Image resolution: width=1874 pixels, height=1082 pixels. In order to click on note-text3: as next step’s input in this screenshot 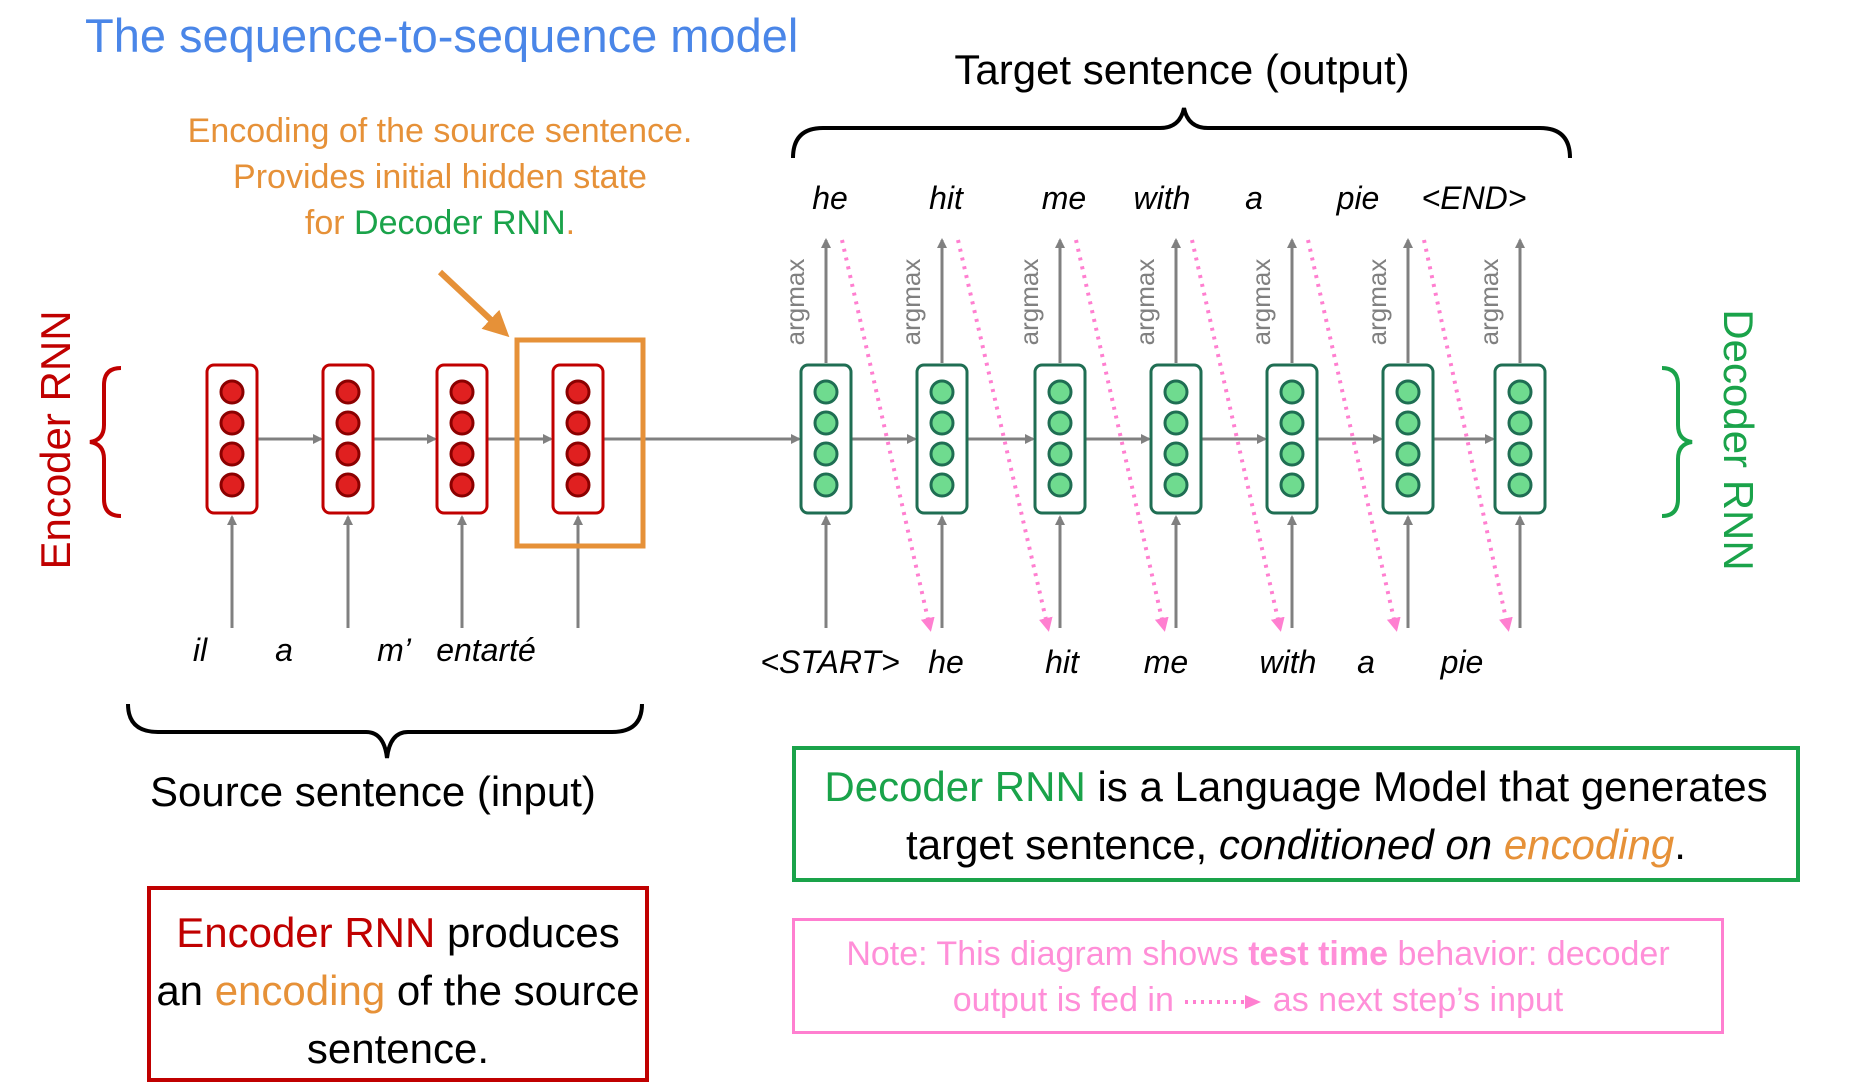, I will do `click(1413, 1000)`.